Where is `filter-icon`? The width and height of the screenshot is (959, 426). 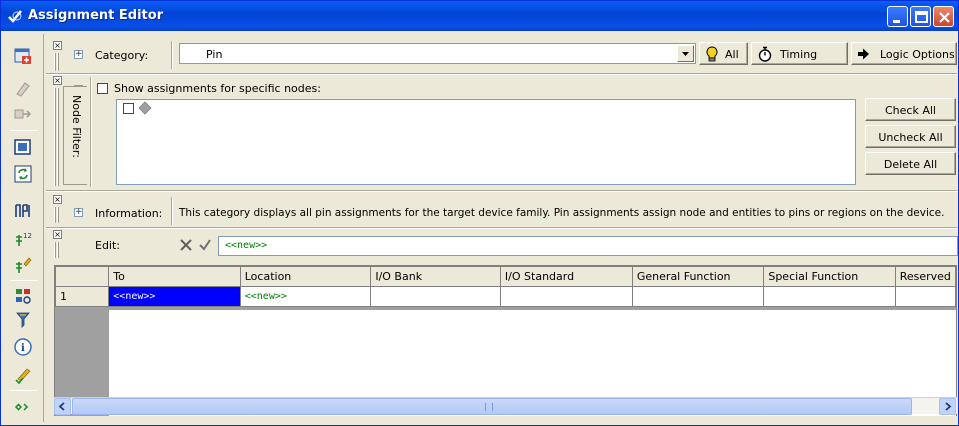
filter-icon is located at coordinates (23, 320).